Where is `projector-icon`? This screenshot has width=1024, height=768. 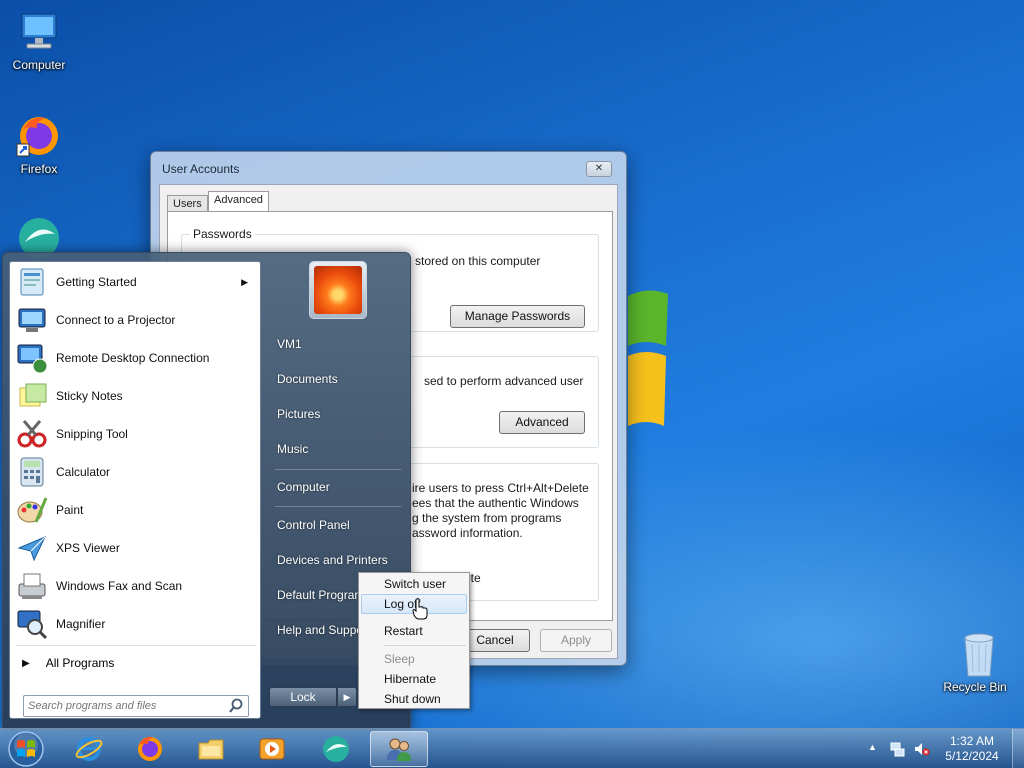 projector-icon is located at coordinates (32, 320).